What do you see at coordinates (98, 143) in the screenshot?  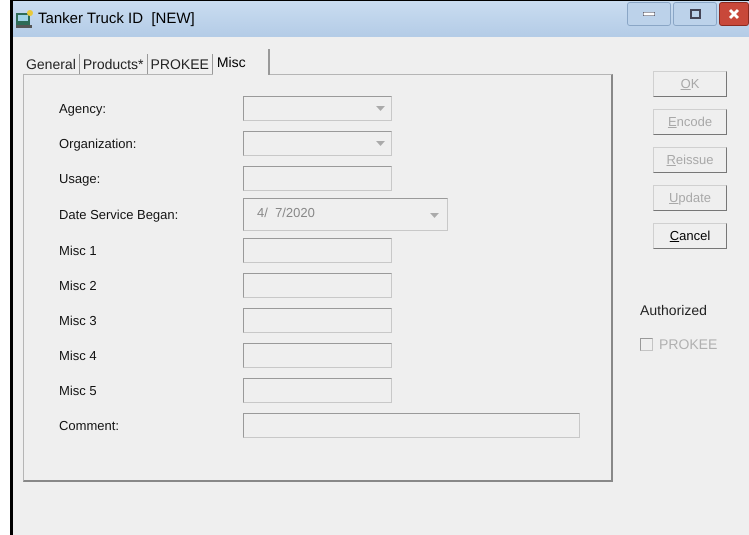 I see `field-label: Organization:` at bounding box center [98, 143].